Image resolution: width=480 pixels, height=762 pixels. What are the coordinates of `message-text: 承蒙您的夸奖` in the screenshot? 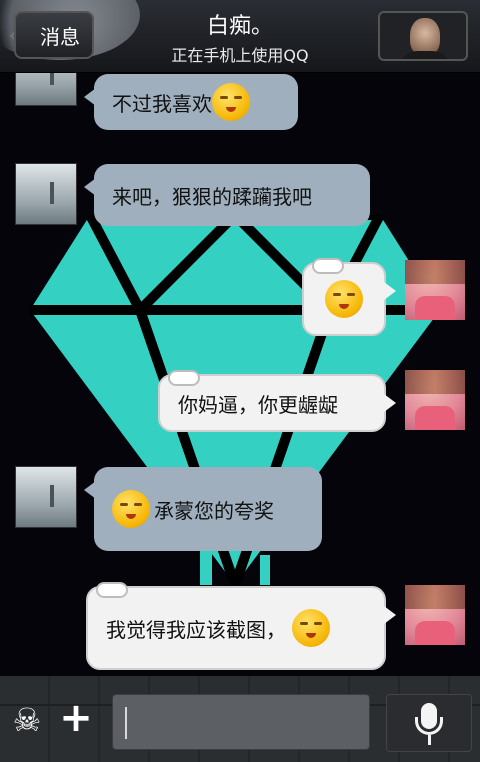 It's located at (214, 510).